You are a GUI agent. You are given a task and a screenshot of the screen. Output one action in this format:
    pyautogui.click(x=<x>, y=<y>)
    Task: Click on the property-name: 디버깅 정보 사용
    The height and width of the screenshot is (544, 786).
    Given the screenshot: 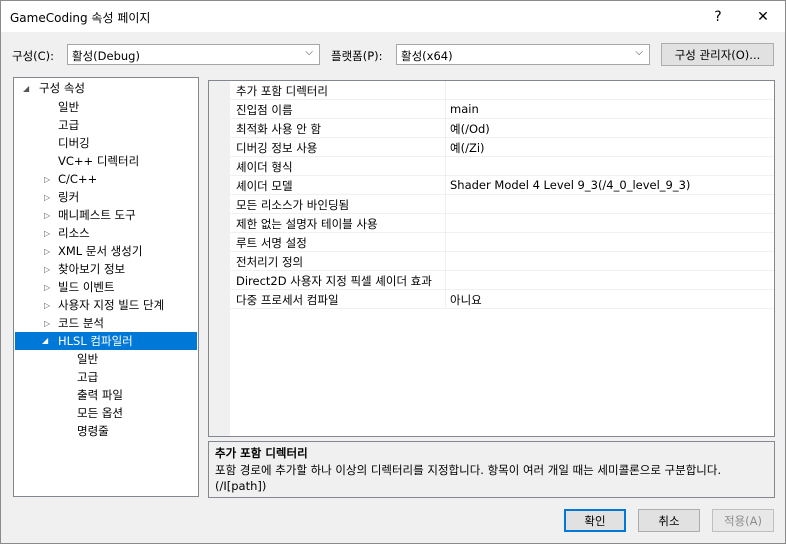 What is the action you would take?
    pyautogui.click(x=277, y=148)
    